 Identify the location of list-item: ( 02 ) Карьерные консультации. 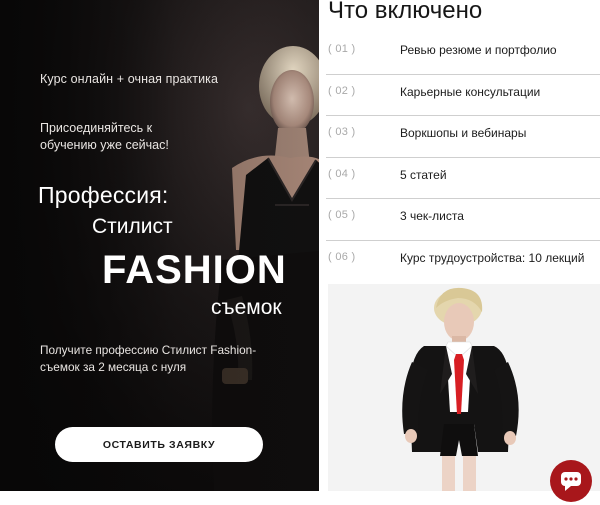
(463, 95).